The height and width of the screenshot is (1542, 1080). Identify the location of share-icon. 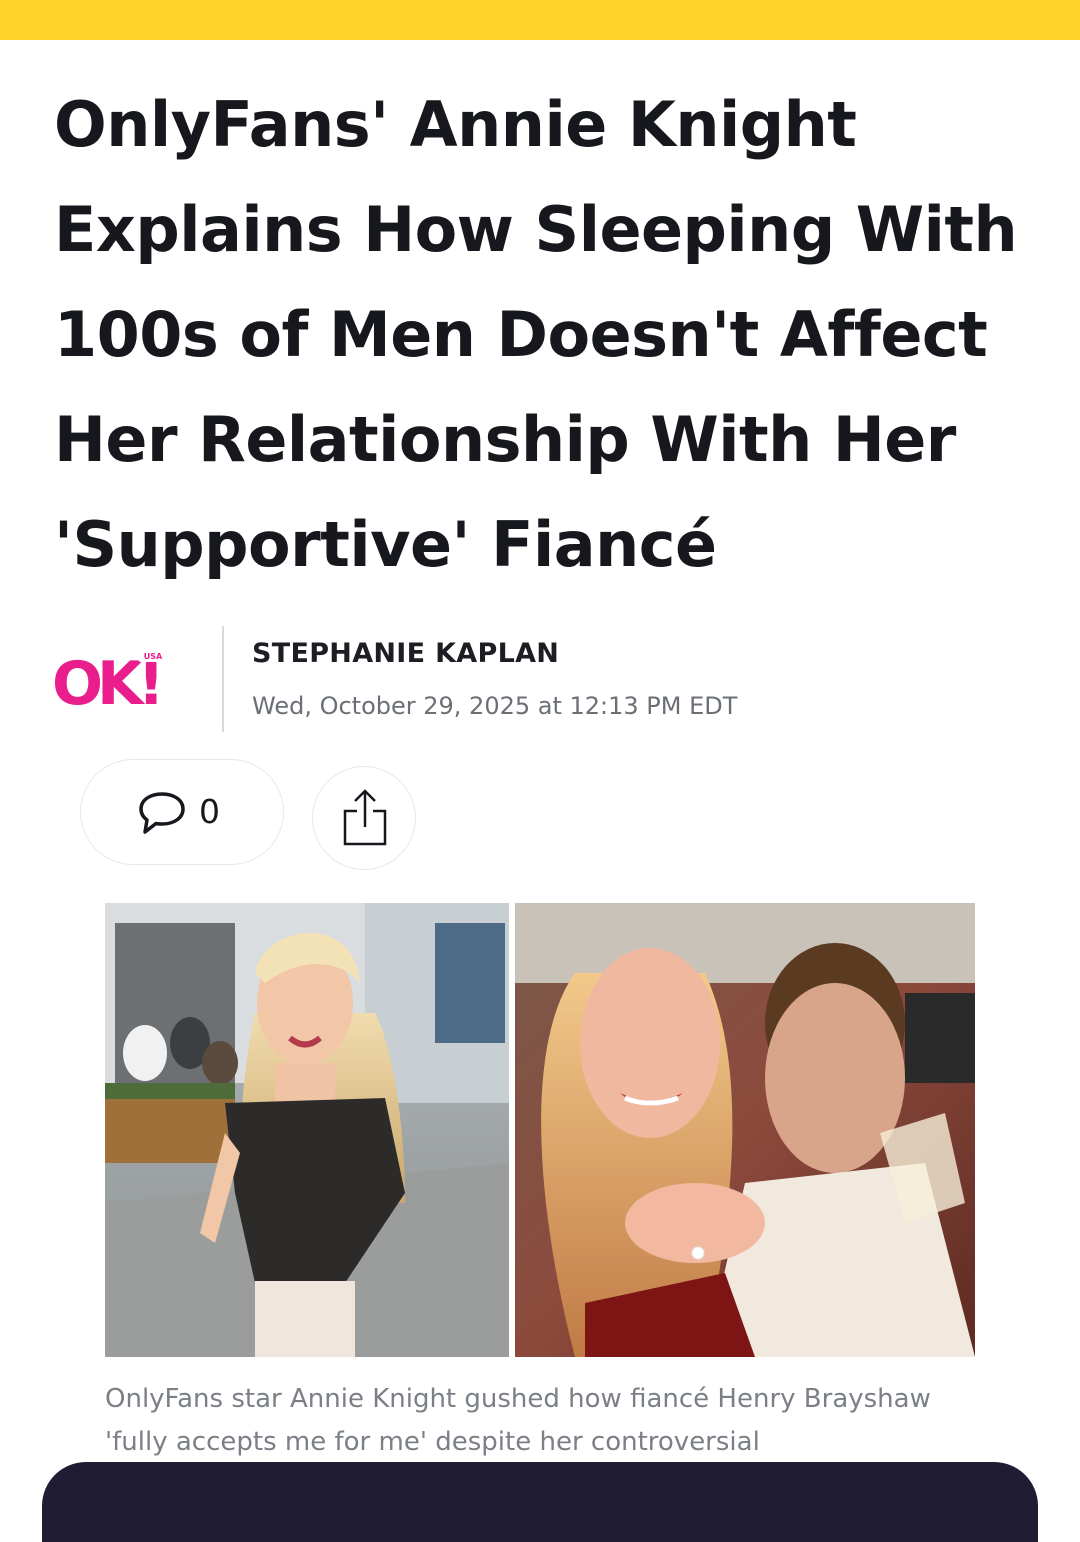
(365, 817).